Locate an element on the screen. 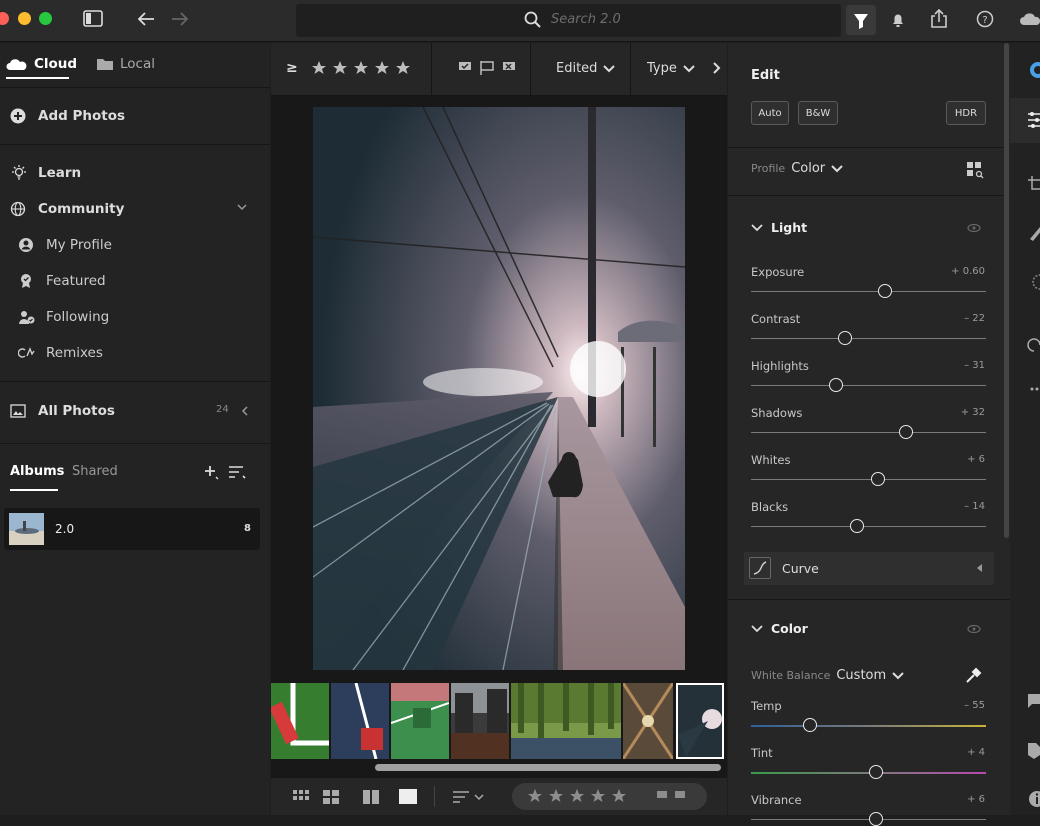 This screenshot has height=826, width=1040. info-icon is located at coordinates (1034, 799).